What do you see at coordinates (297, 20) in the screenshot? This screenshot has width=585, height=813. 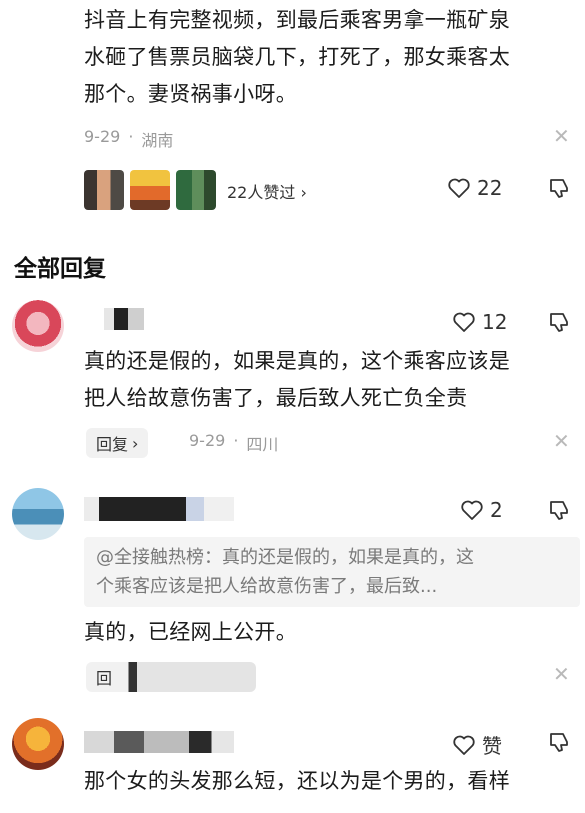 I see `top-comment-line-1: 抖音上有完整视频，到最后乘客男拿一瓶矿泉` at bounding box center [297, 20].